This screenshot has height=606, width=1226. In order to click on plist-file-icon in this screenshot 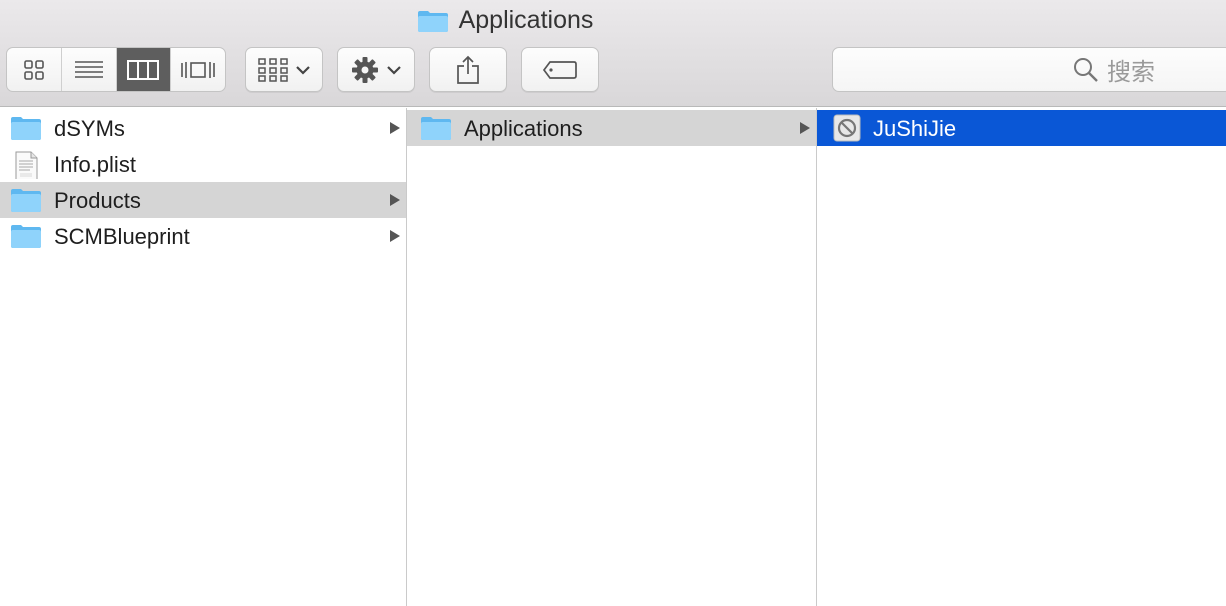, I will do `click(26, 165)`.